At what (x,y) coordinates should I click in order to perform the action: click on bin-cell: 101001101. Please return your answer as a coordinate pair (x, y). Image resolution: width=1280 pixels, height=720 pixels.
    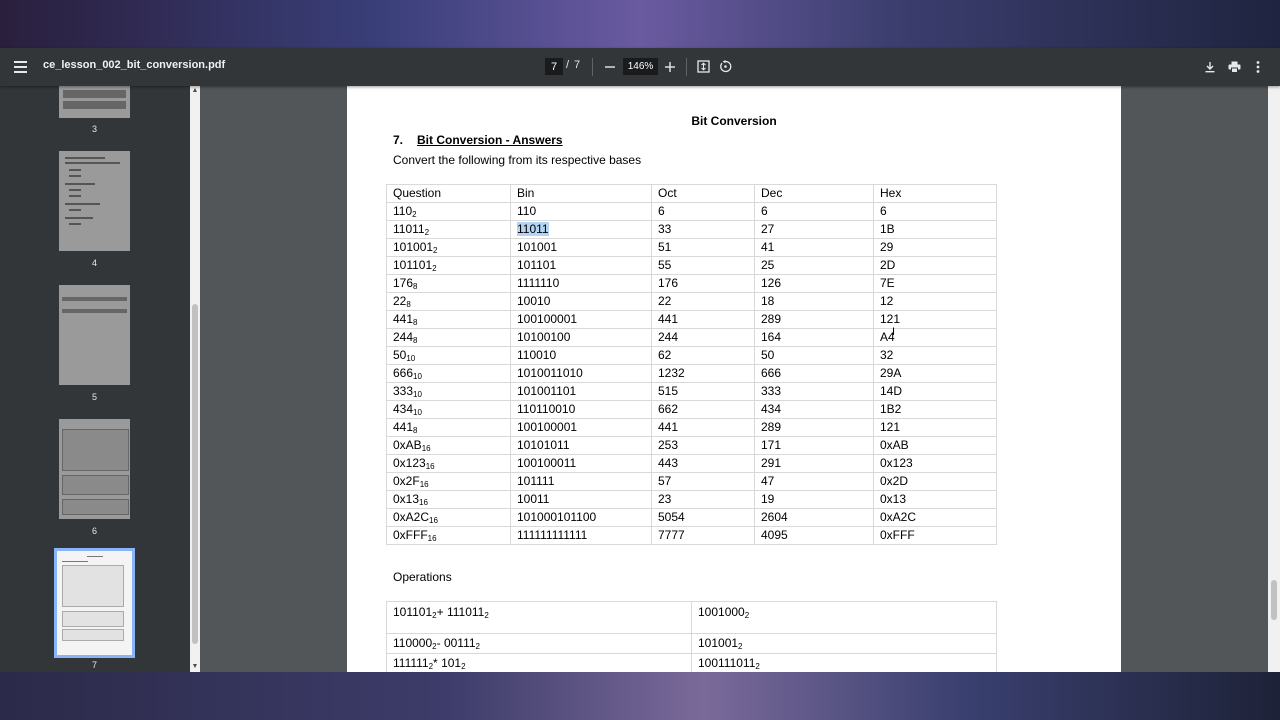
    Looking at the image, I should click on (581, 391).